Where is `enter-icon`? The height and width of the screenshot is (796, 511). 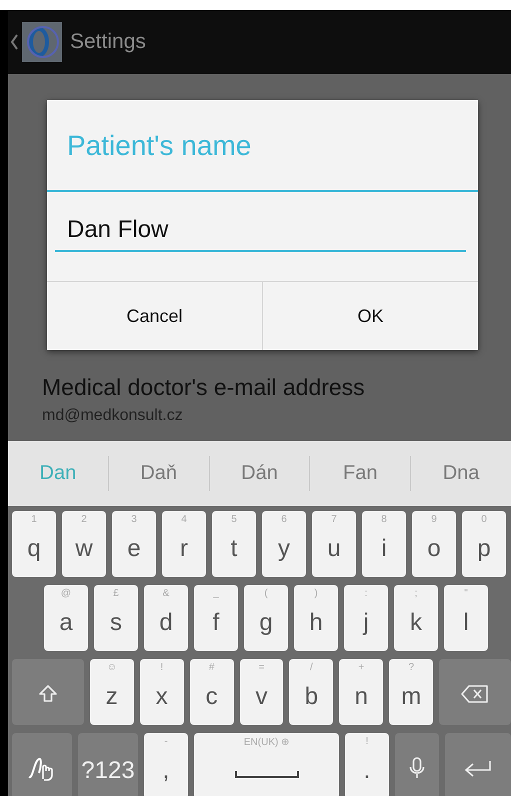
enter-icon is located at coordinates (478, 768).